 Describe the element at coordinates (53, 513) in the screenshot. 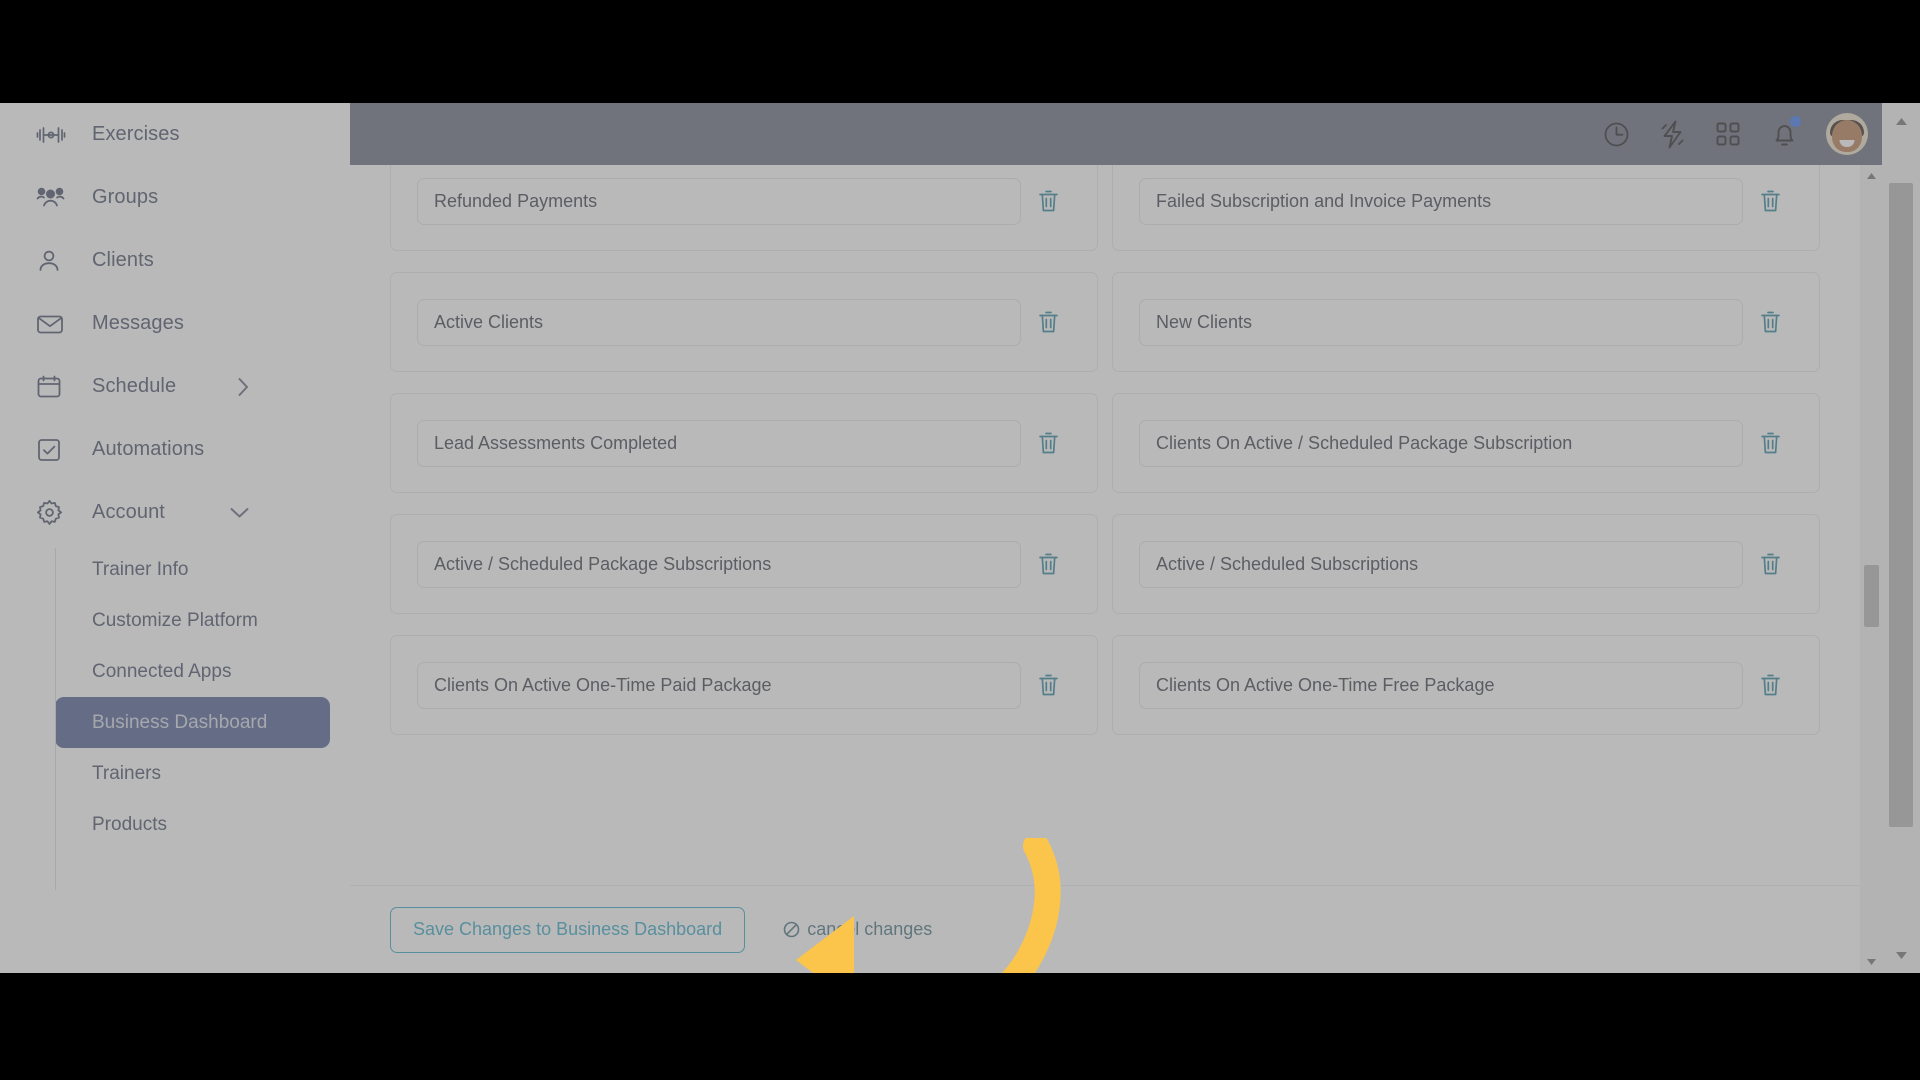

I see `gear-icon` at that location.